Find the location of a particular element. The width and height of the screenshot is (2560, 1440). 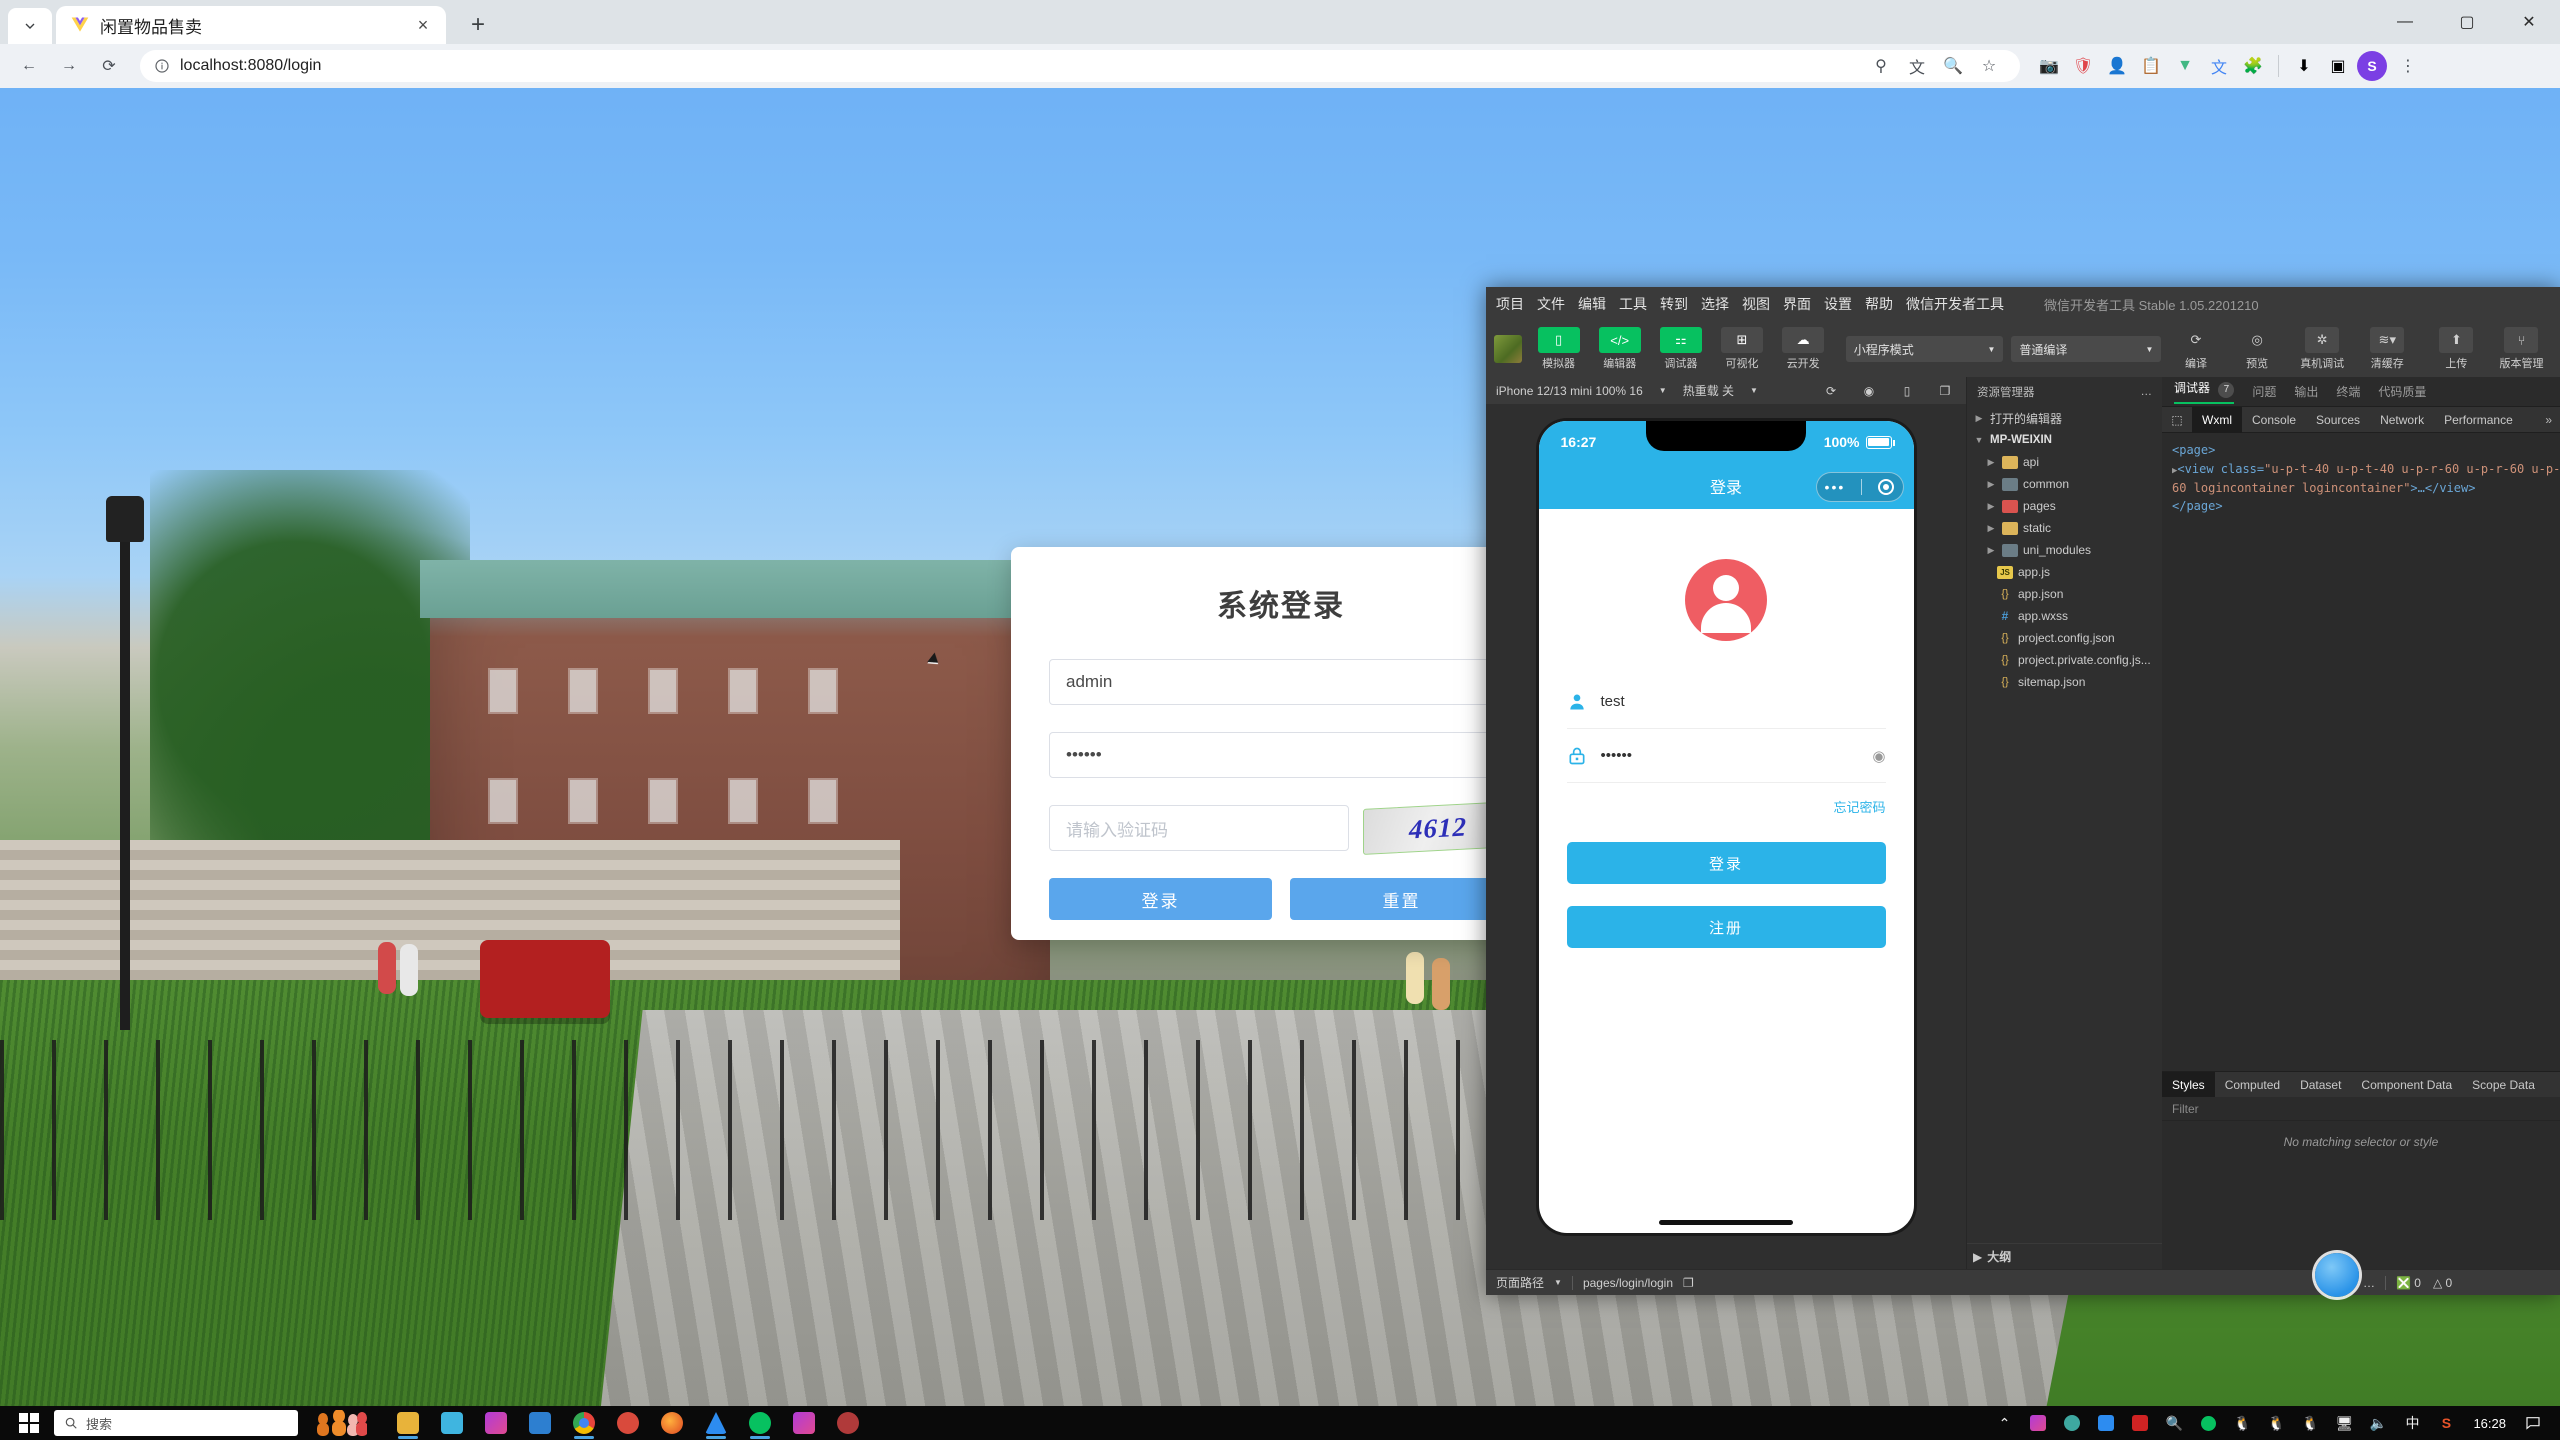

chrome-taskbar-preview-icon is located at coordinates (2337, 1275).